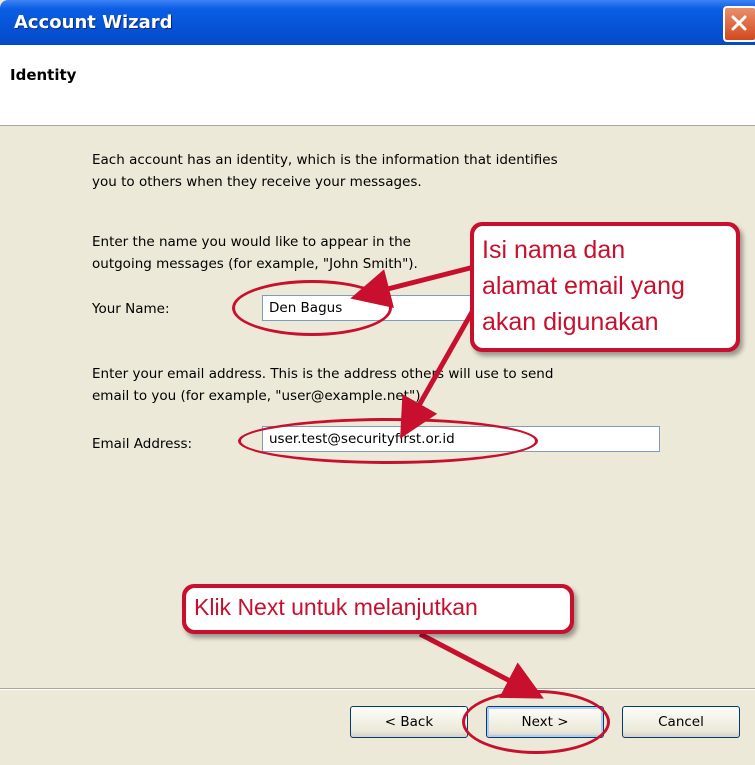 The width and height of the screenshot is (755, 765). I want to click on callout1-line-2: alamat email yang, so click(583, 286).